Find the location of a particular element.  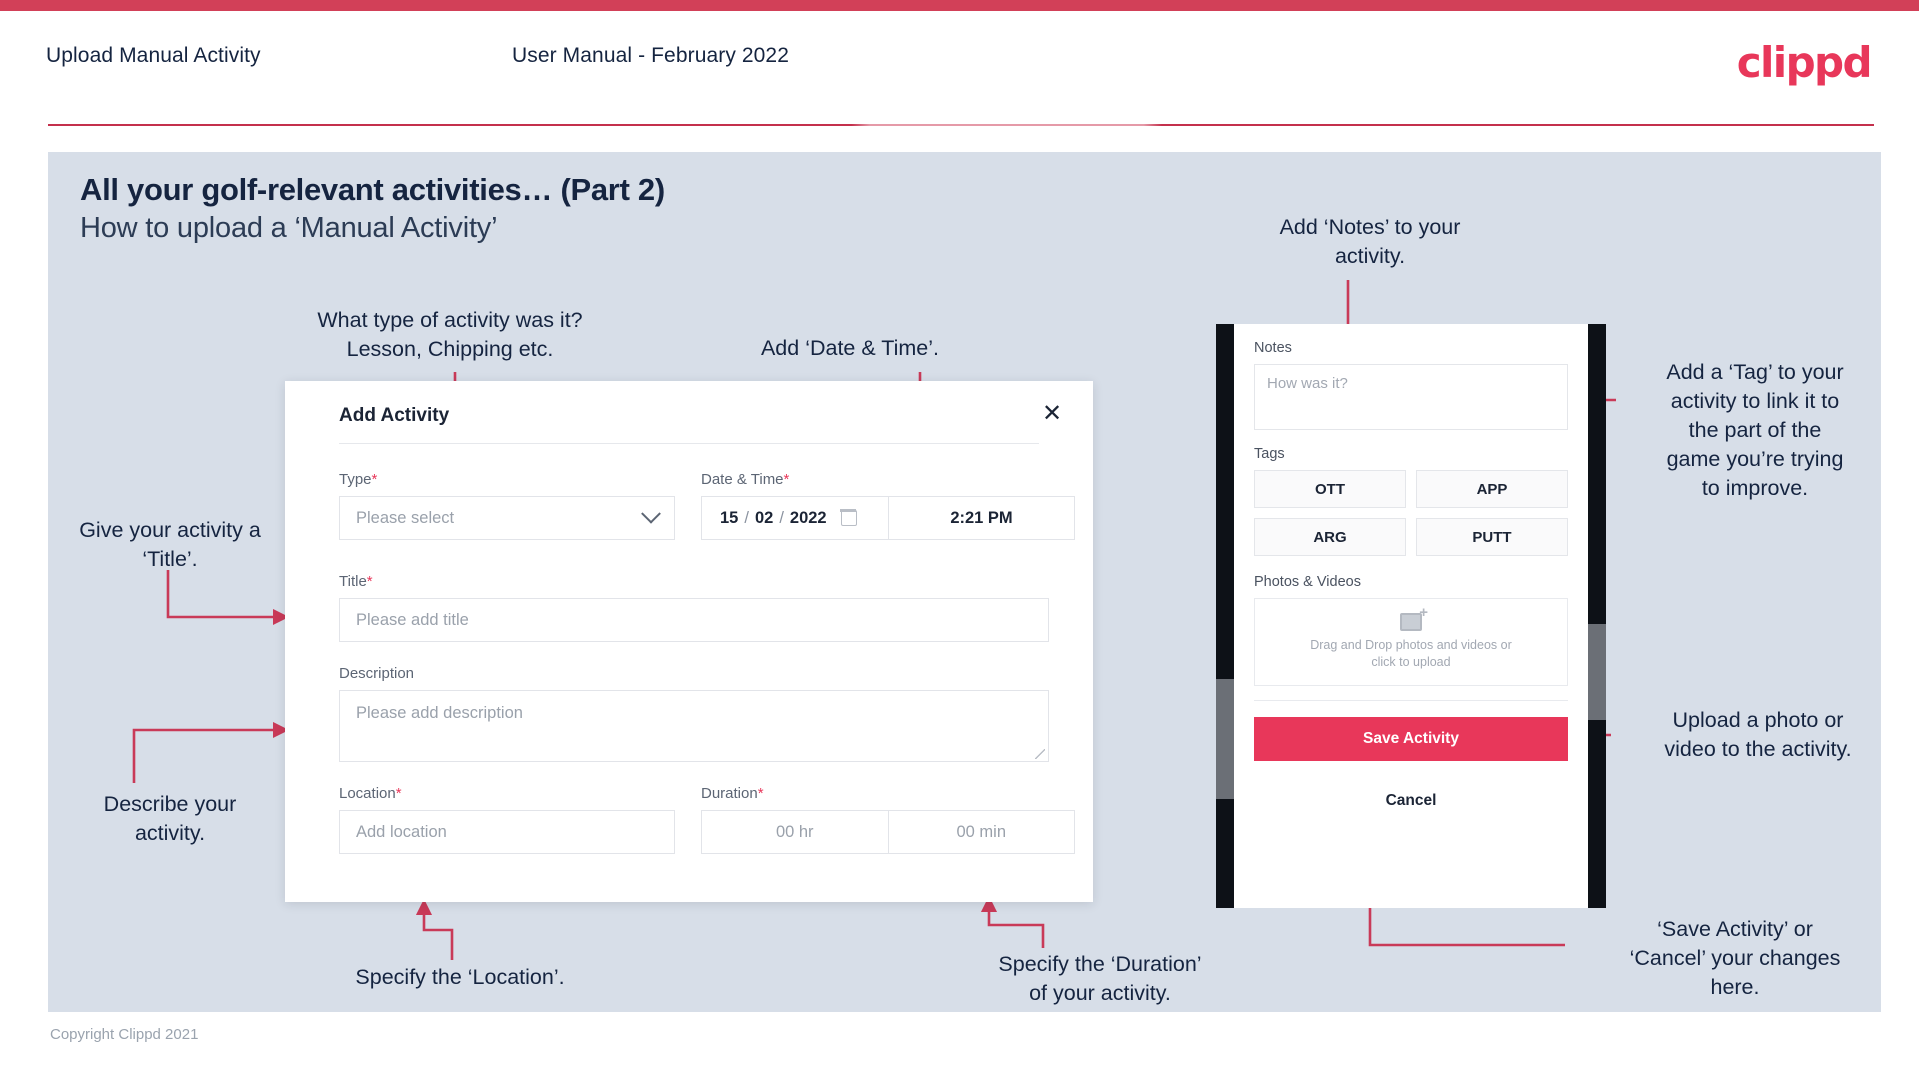

duration-hours-input: 00 hr is located at coordinates (795, 832).